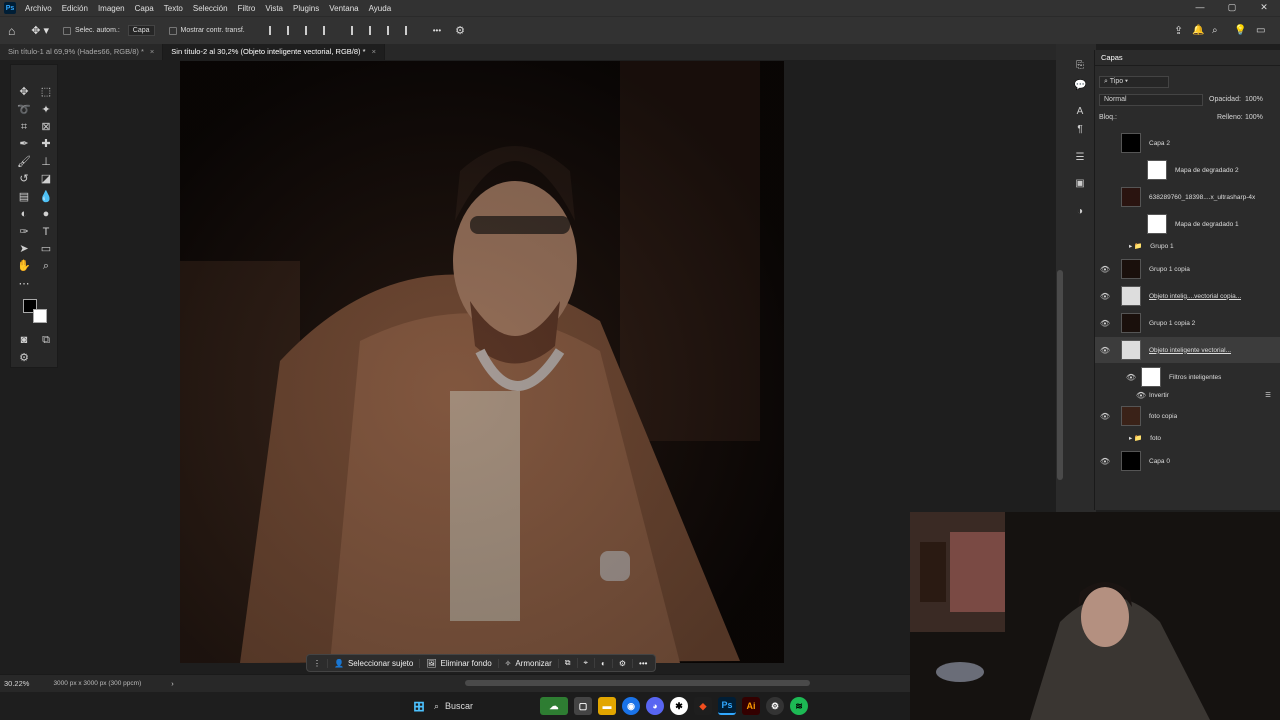 Image resolution: width=1280 pixels, height=720 pixels. What do you see at coordinates (623, 663) in the screenshot?
I see `fill-icon: ⚙` at bounding box center [623, 663].